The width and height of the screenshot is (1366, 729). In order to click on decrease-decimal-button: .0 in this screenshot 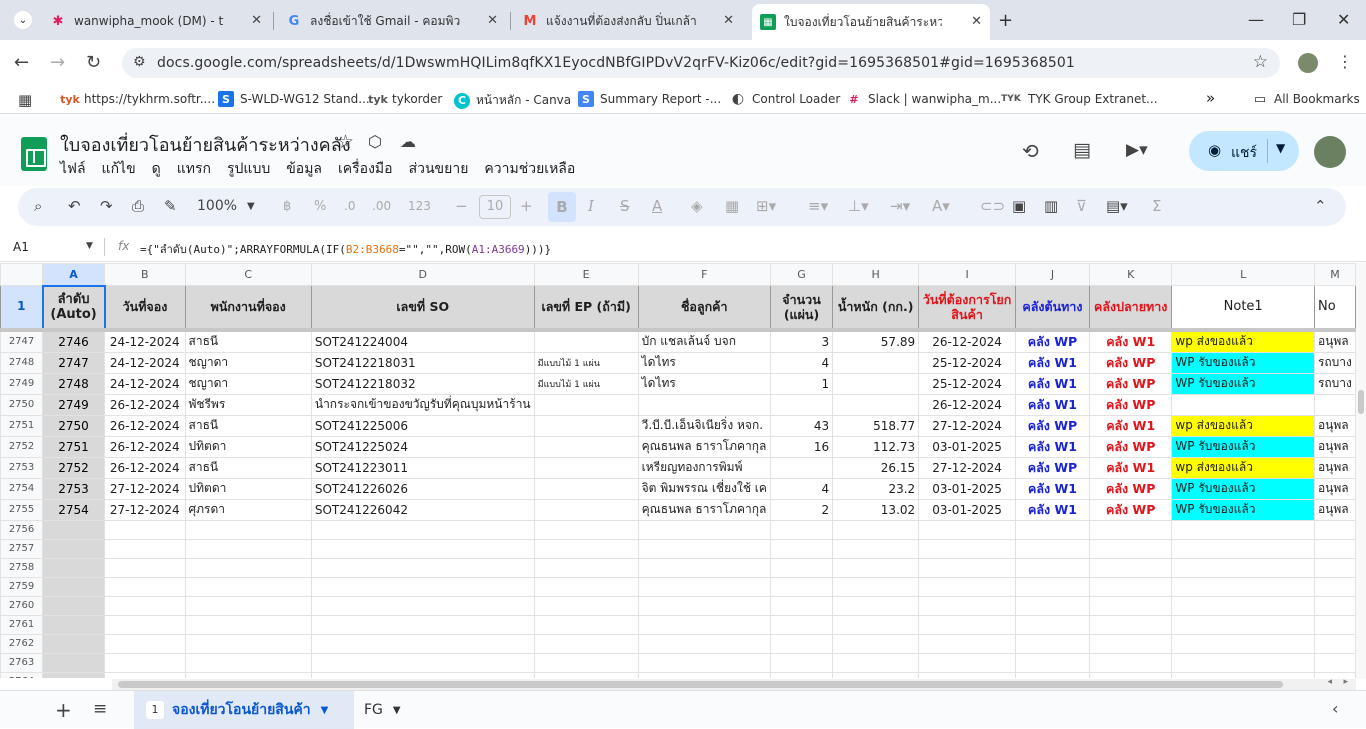, I will do `click(349, 206)`.